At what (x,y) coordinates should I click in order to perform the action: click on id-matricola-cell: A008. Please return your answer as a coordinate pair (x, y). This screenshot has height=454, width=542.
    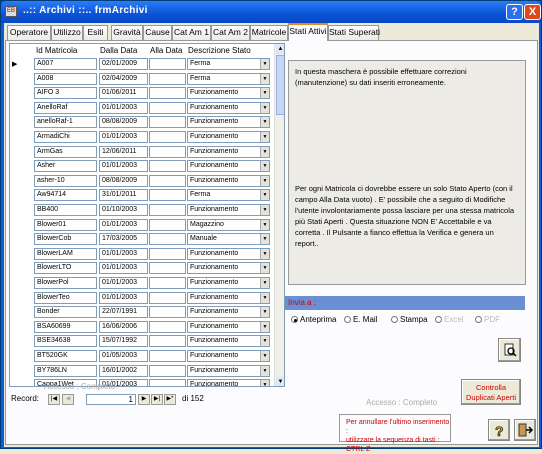
    Looking at the image, I should click on (65, 78).